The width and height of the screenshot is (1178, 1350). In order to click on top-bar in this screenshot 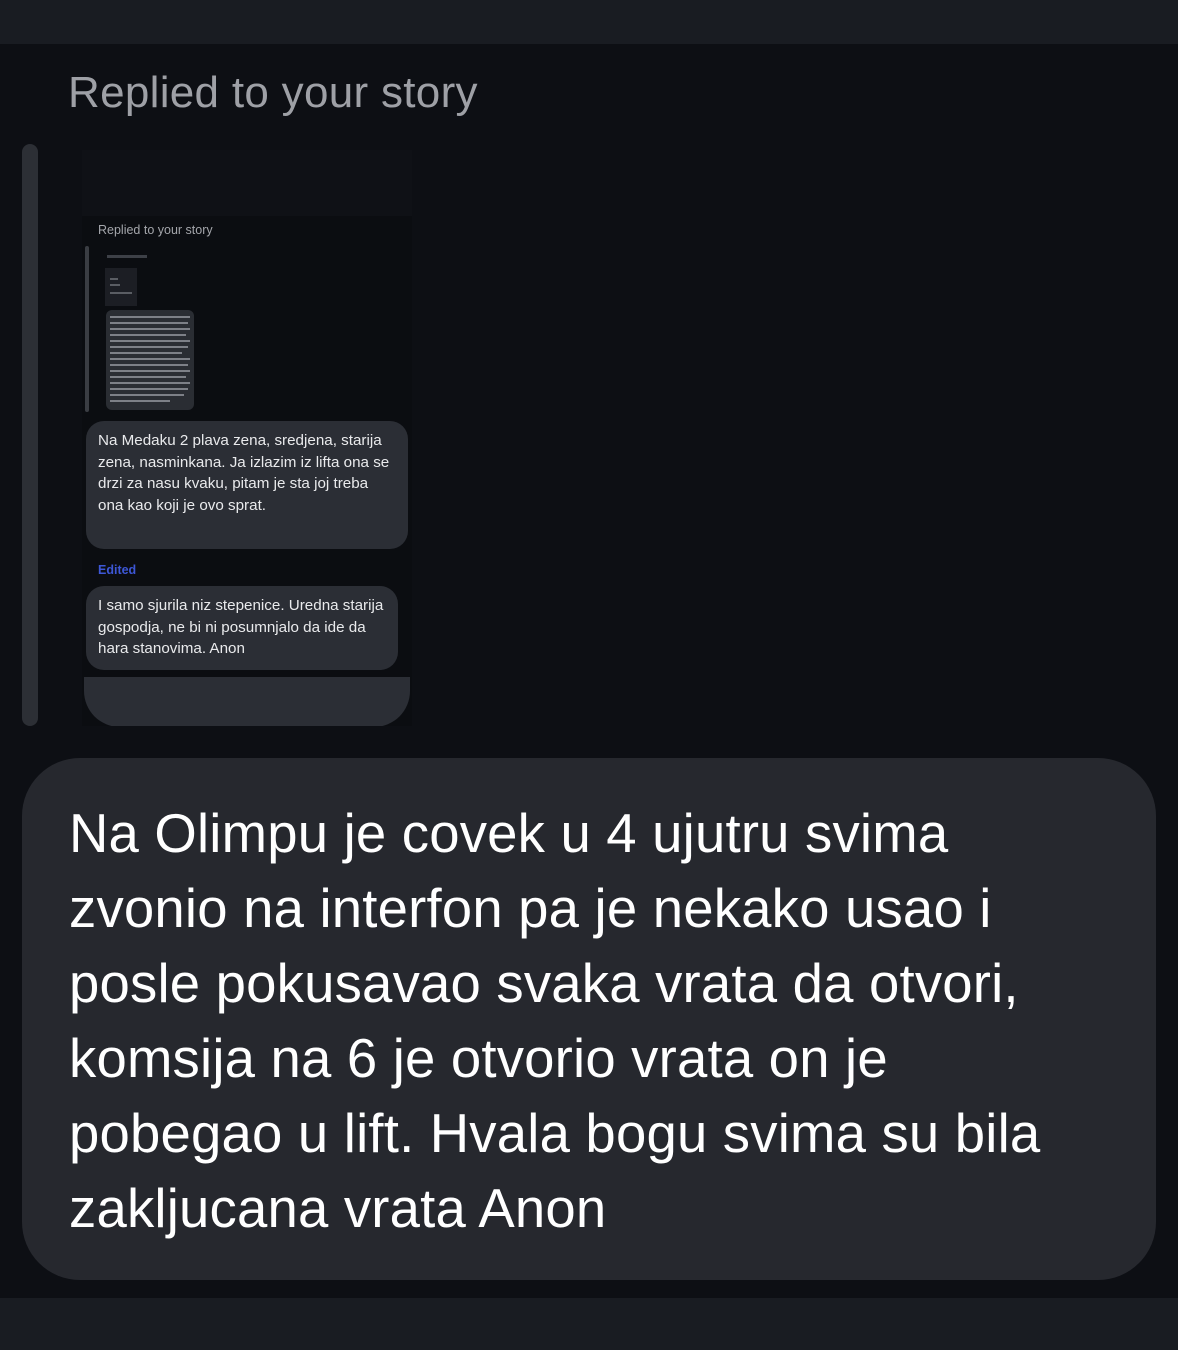, I will do `click(589, 22)`.